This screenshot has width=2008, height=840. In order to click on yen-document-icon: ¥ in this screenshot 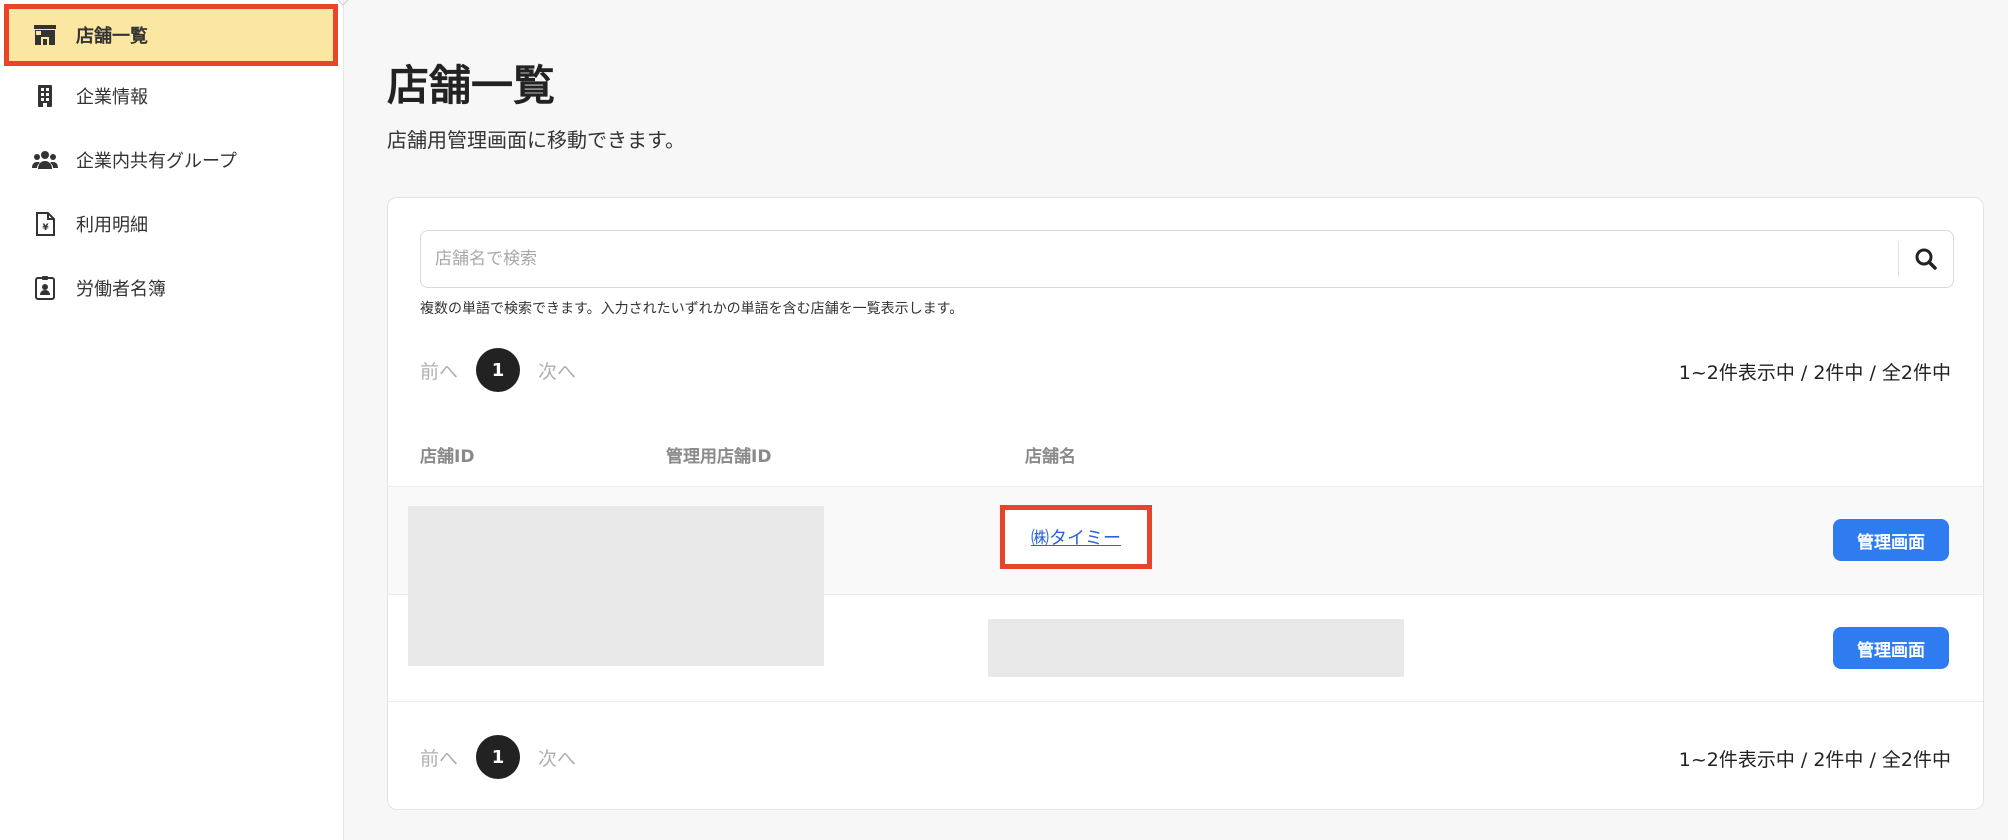, I will do `click(45, 224)`.